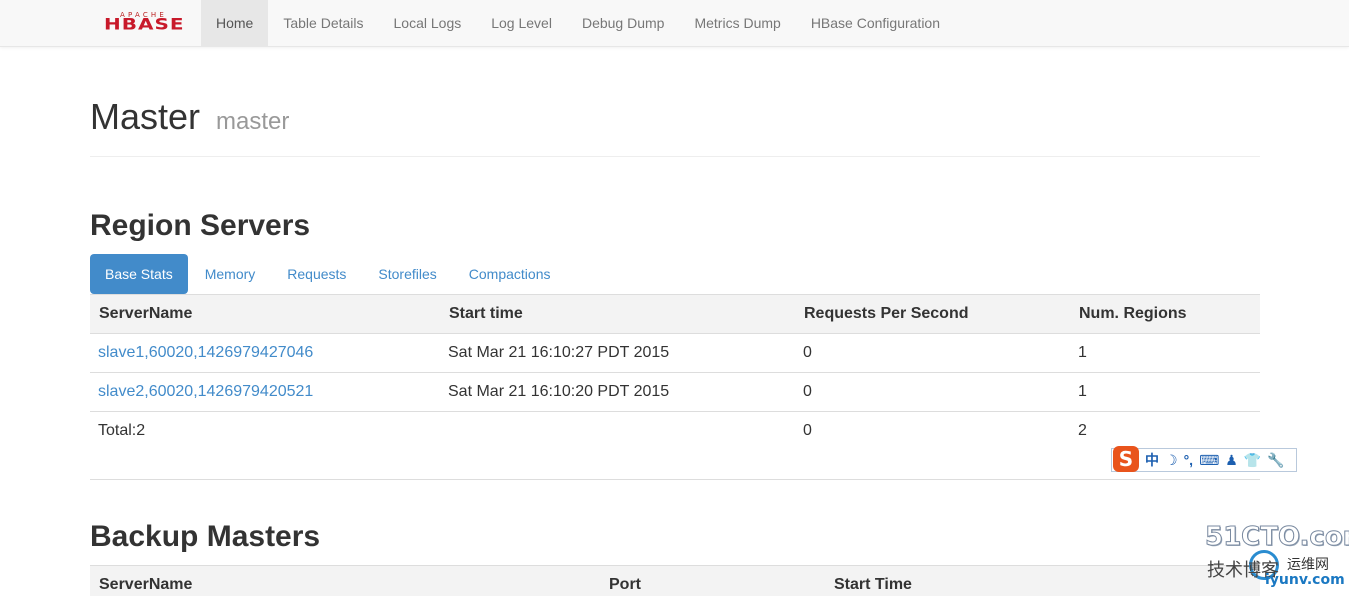 This screenshot has width=1349, height=596. What do you see at coordinates (617, 314) in the screenshot?
I see `column-header: Start time` at bounding box center [617, 314].